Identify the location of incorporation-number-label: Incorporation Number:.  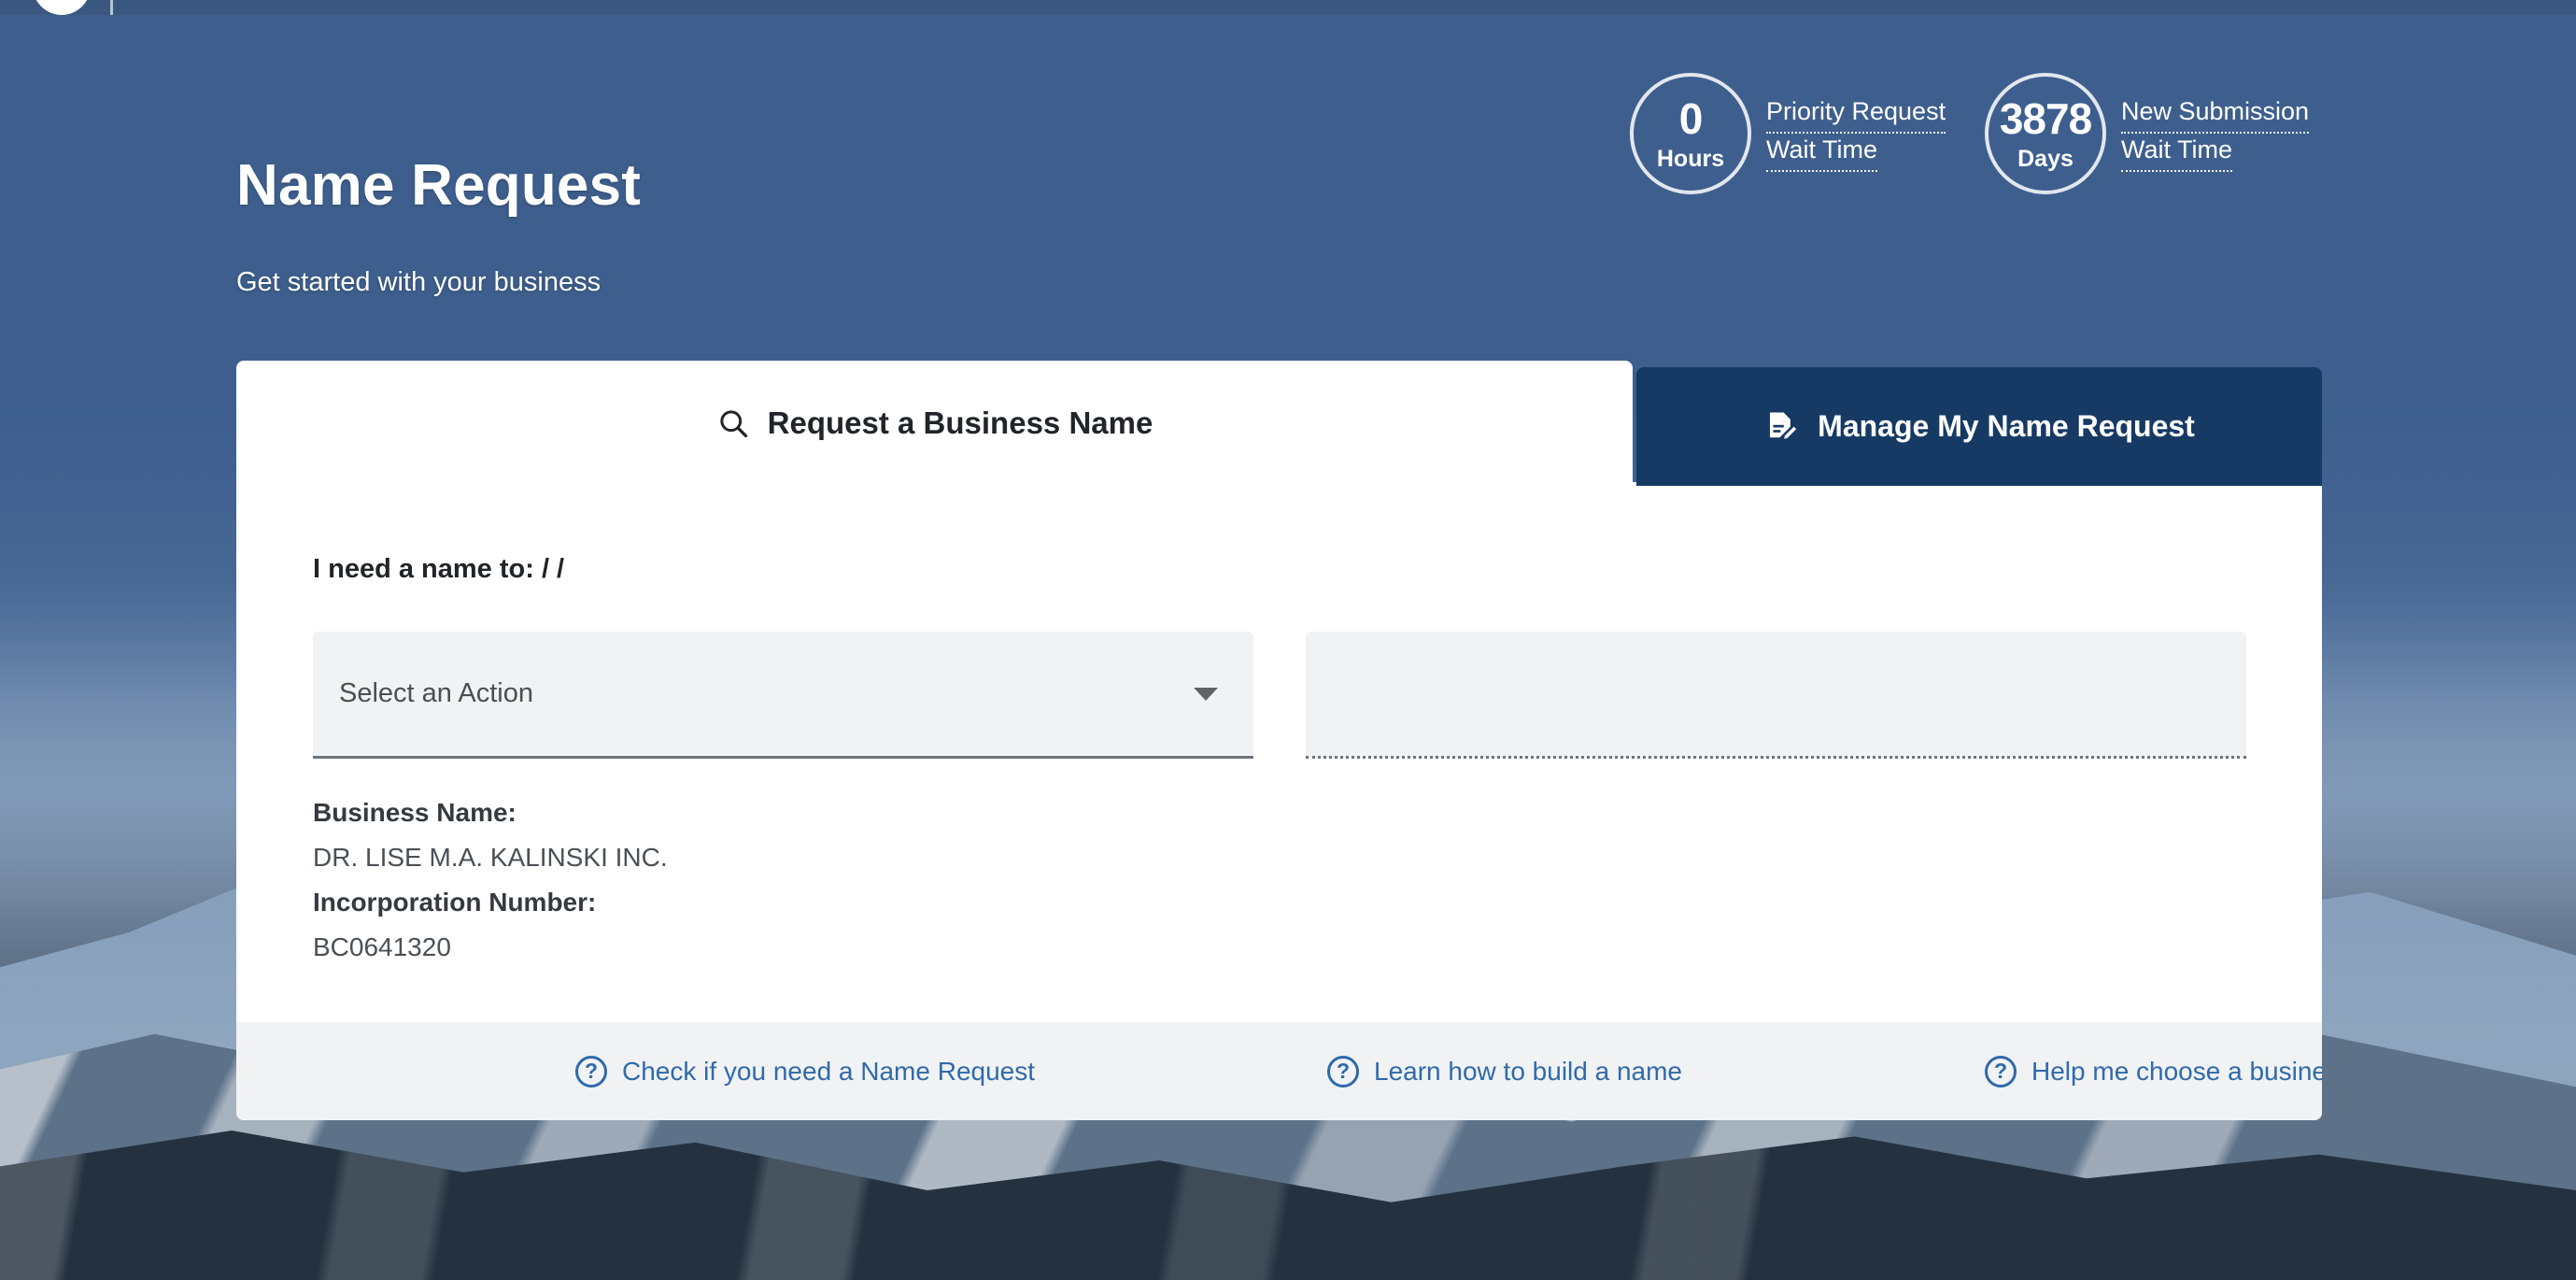
(455, 902).